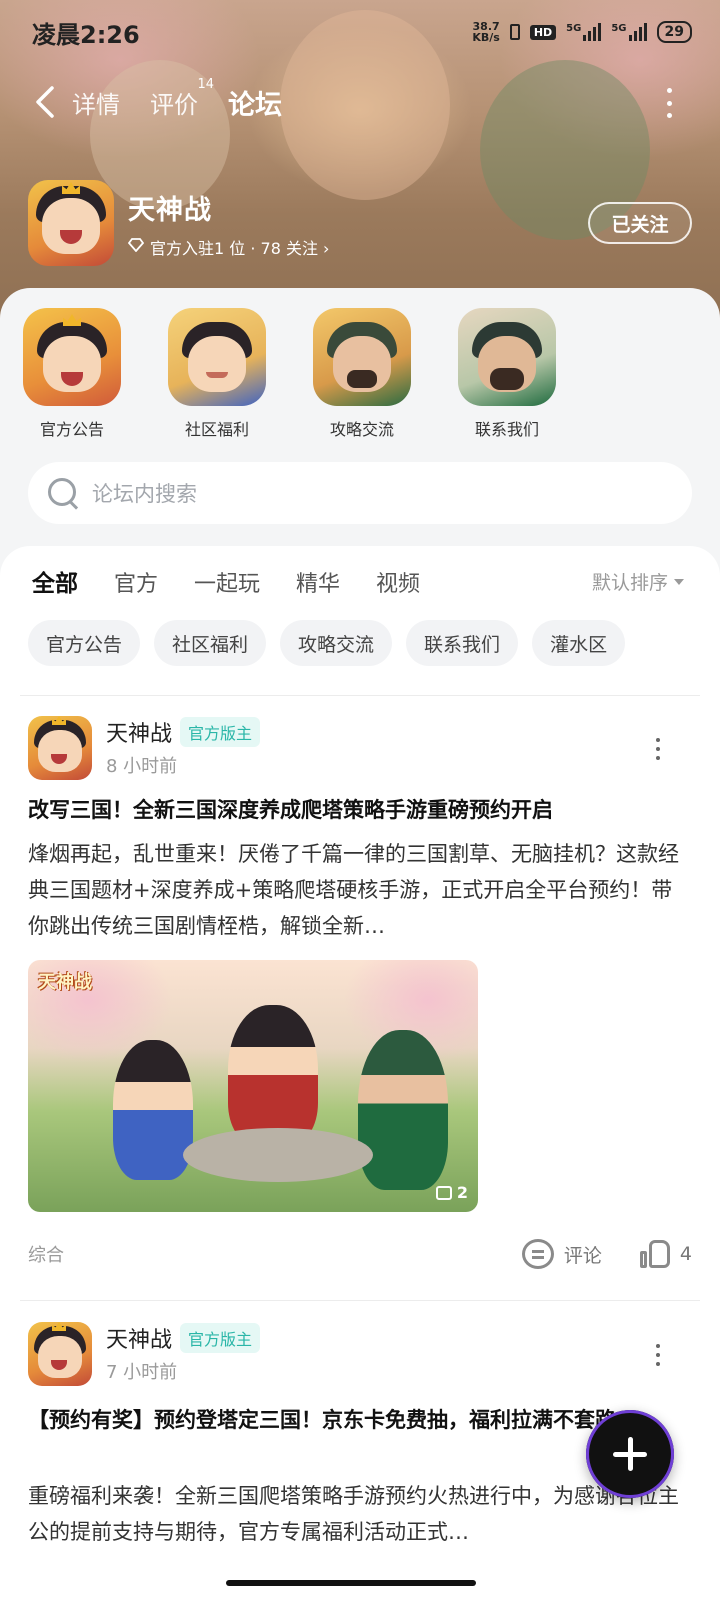 This screenshot has width=720, height=1601. I want to click on game-avatar, so click(71, 223).